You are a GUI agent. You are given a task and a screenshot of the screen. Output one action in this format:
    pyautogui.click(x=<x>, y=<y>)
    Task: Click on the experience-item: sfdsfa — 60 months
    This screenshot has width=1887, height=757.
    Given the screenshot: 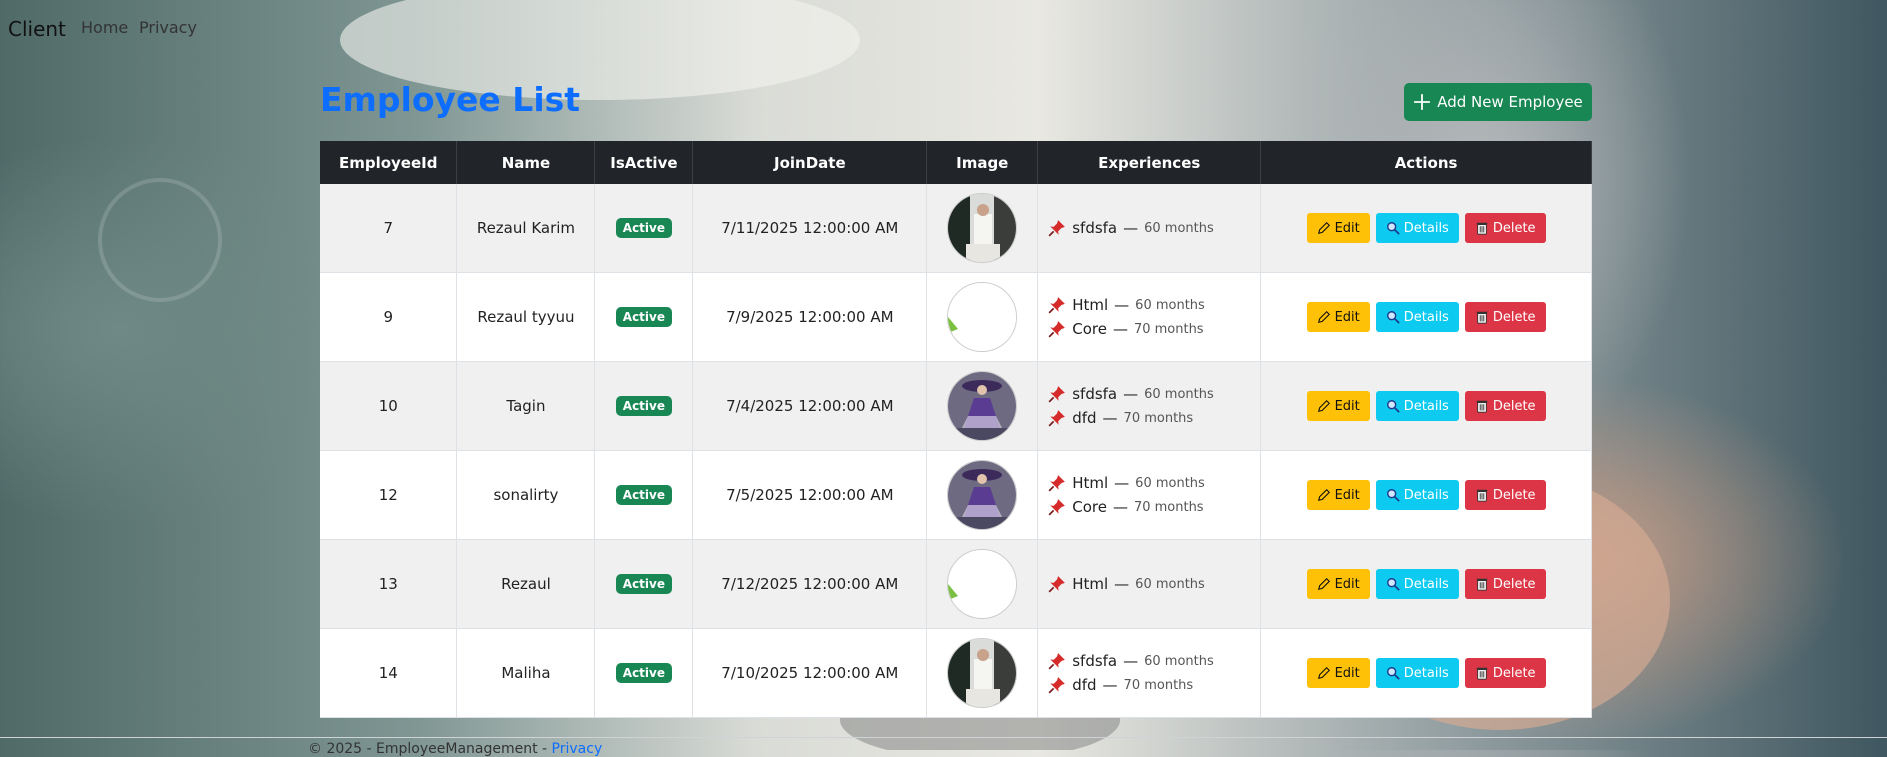 What is the action you would take?
    pyautogui.click(x=1153, y=228)
    